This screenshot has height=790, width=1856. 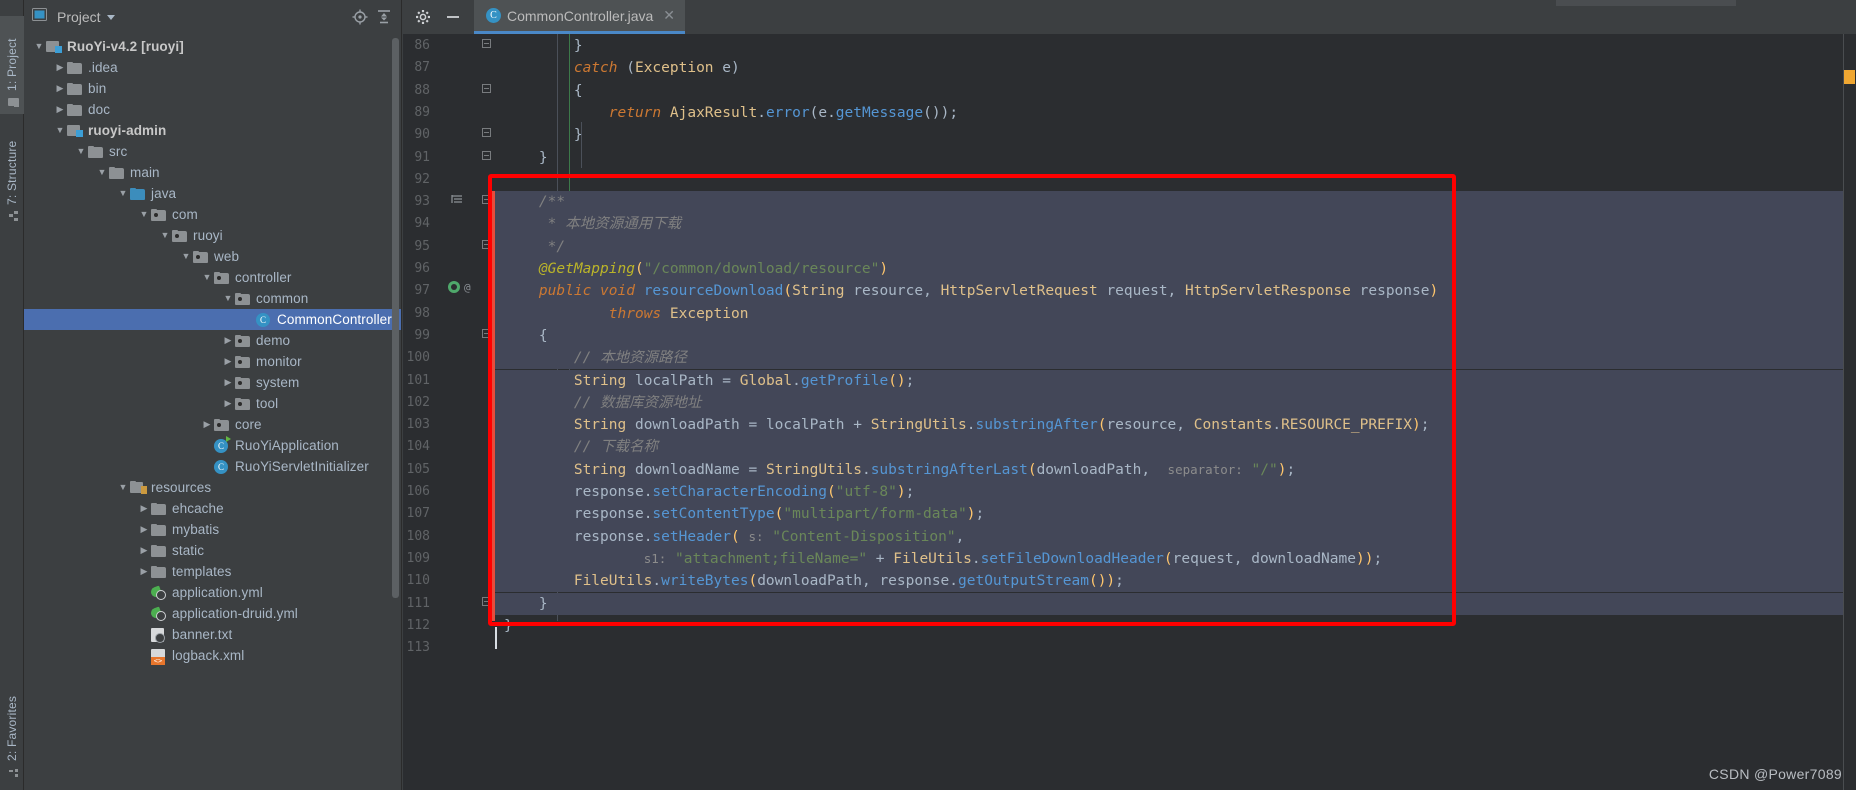 What do you see at coordinates (212, 256) in the screenshot?
I see `tree-item-web: ▼ web` at bounding box center [212, 256].